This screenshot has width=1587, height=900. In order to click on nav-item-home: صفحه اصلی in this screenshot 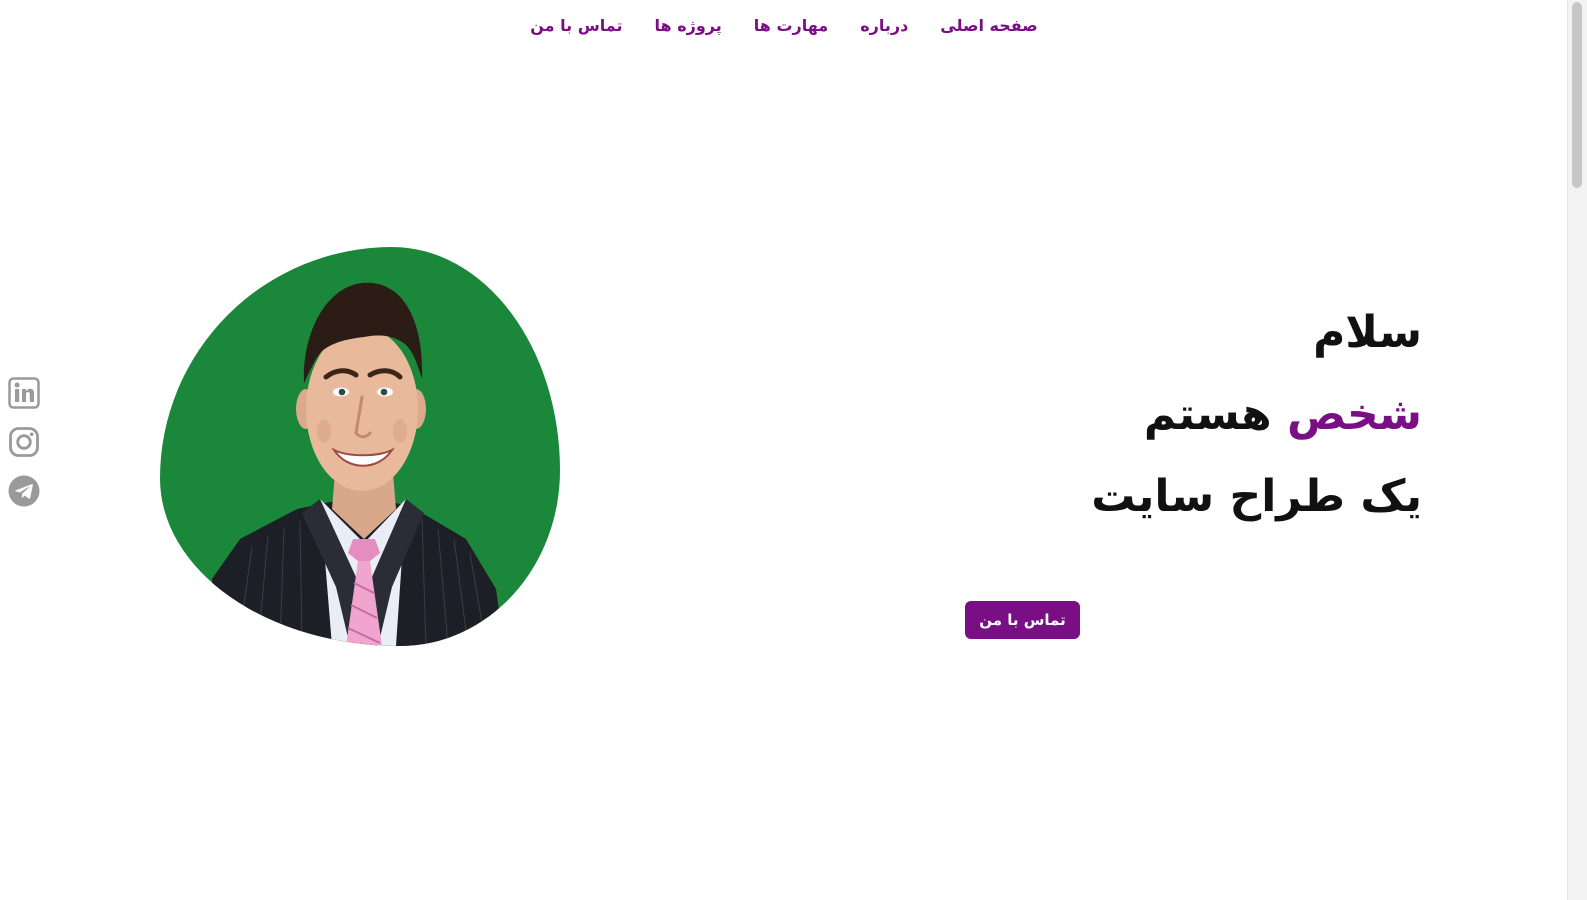, I will do `click(988, 26)`.